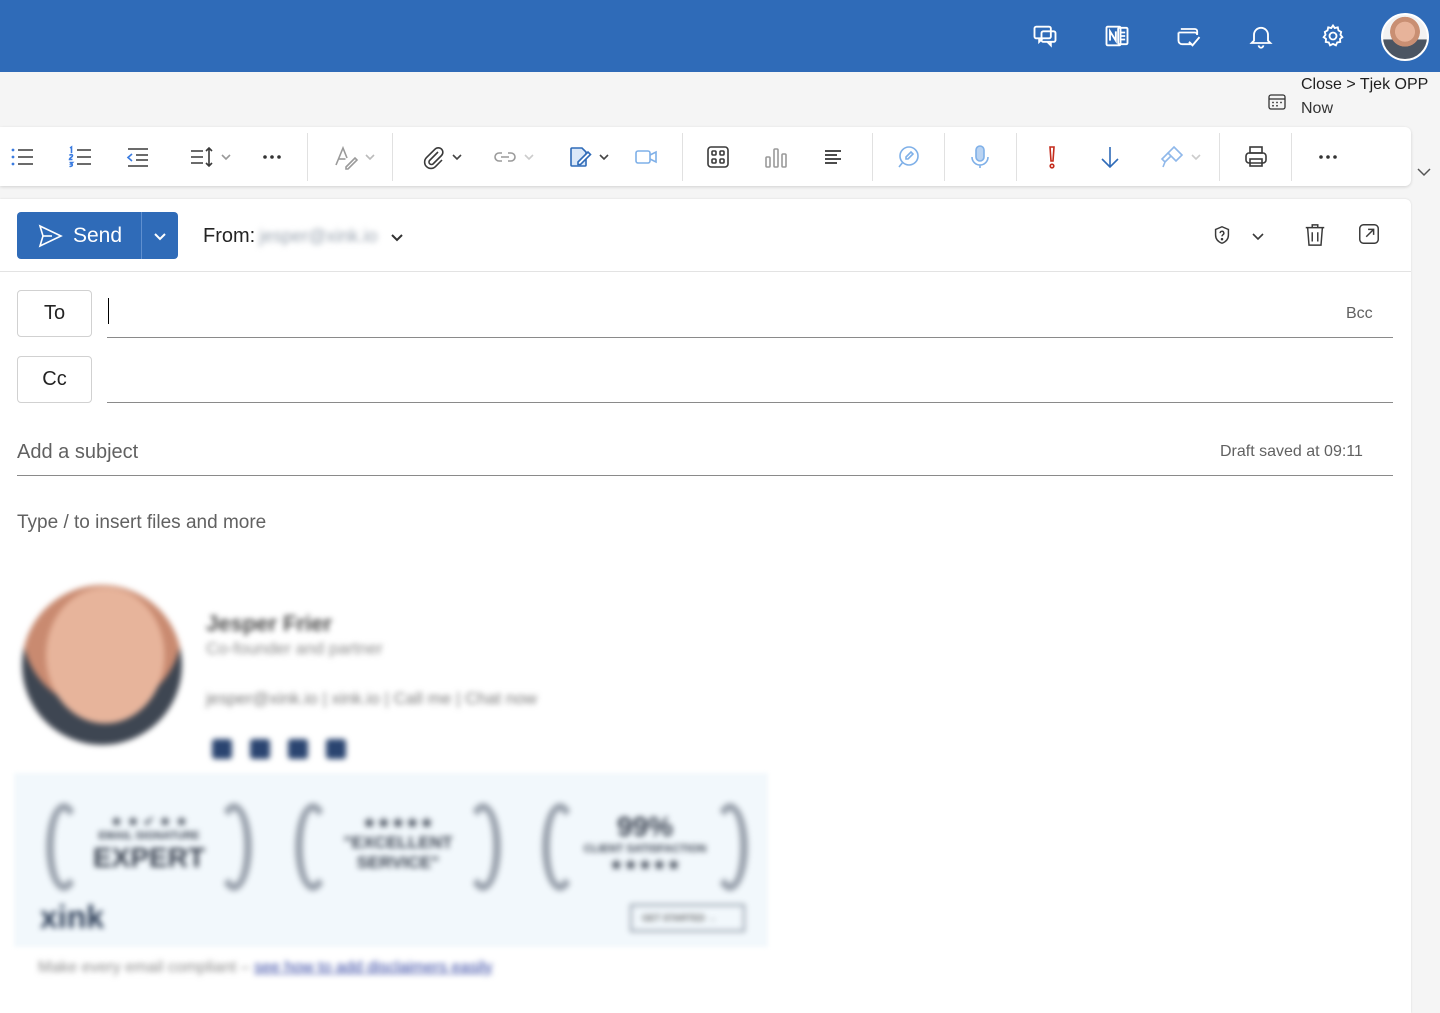  I want to click on send-label: Send, so click(98, 235).